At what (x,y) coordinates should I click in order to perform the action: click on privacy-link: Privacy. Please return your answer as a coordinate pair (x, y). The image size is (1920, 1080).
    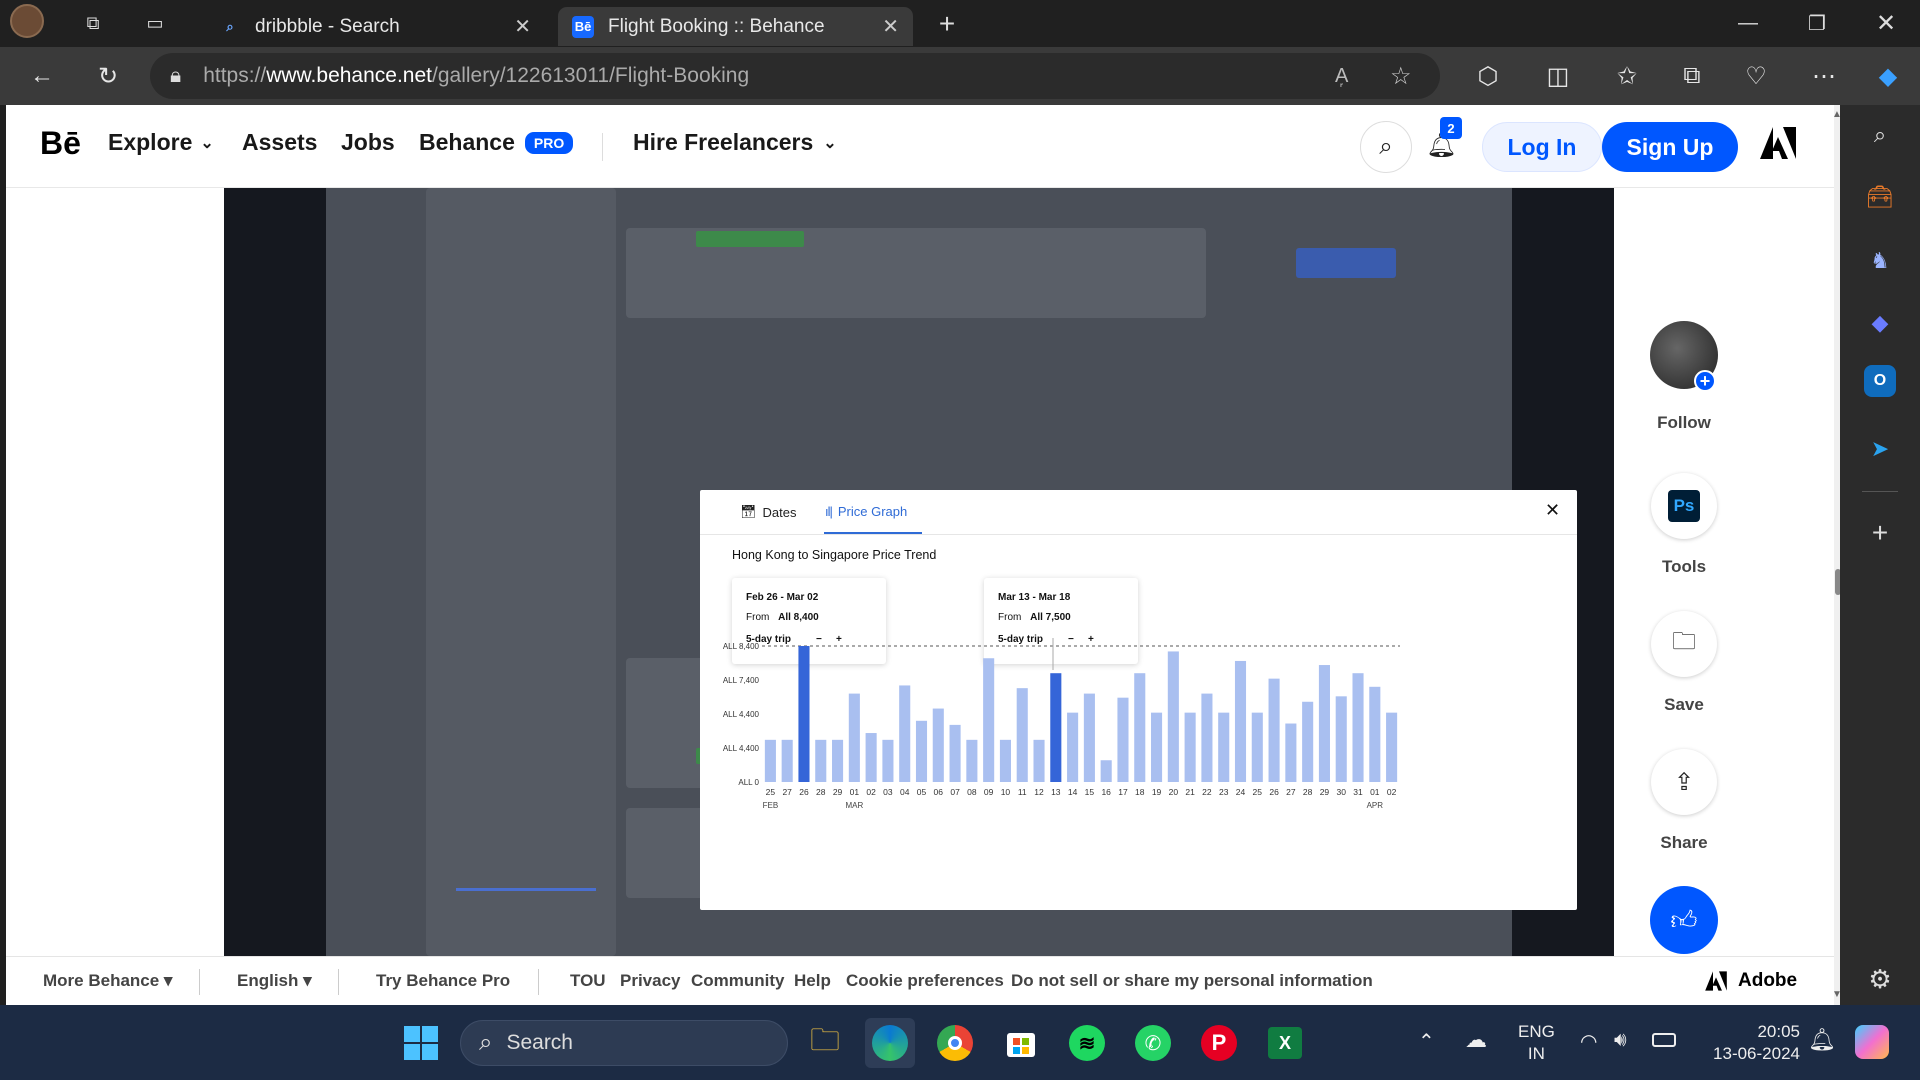
    Looking at the image, I should click on (650, 981).